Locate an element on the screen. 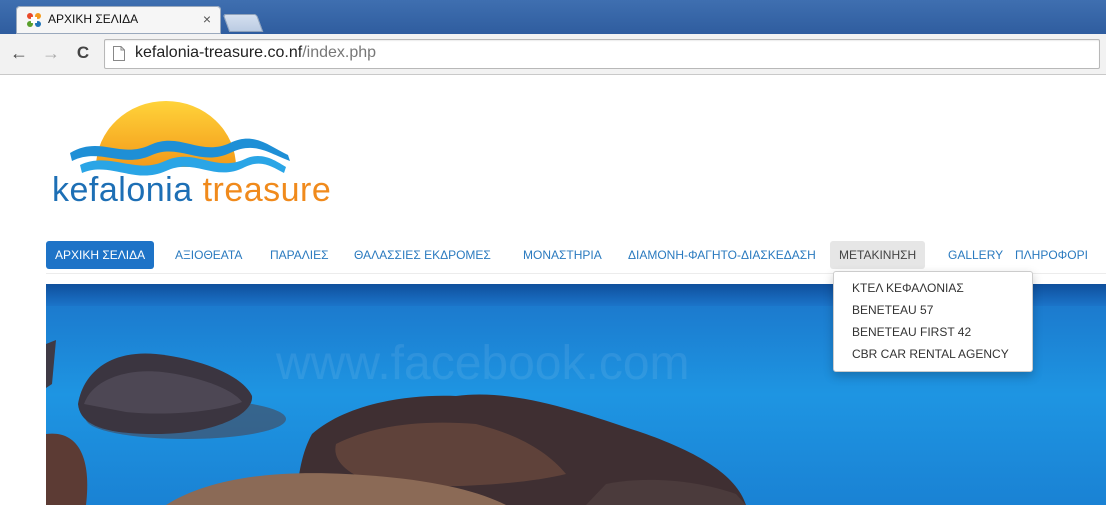 The height and width of the screenshot is (505, 1106). menu-item-stay-food-fun: ΔΙΑΜΟΝΗ-ΦΑΓΗΤΟ-ΔΙΑΣΚΕΔΑΣΗ is located at coordinates (722, 255).